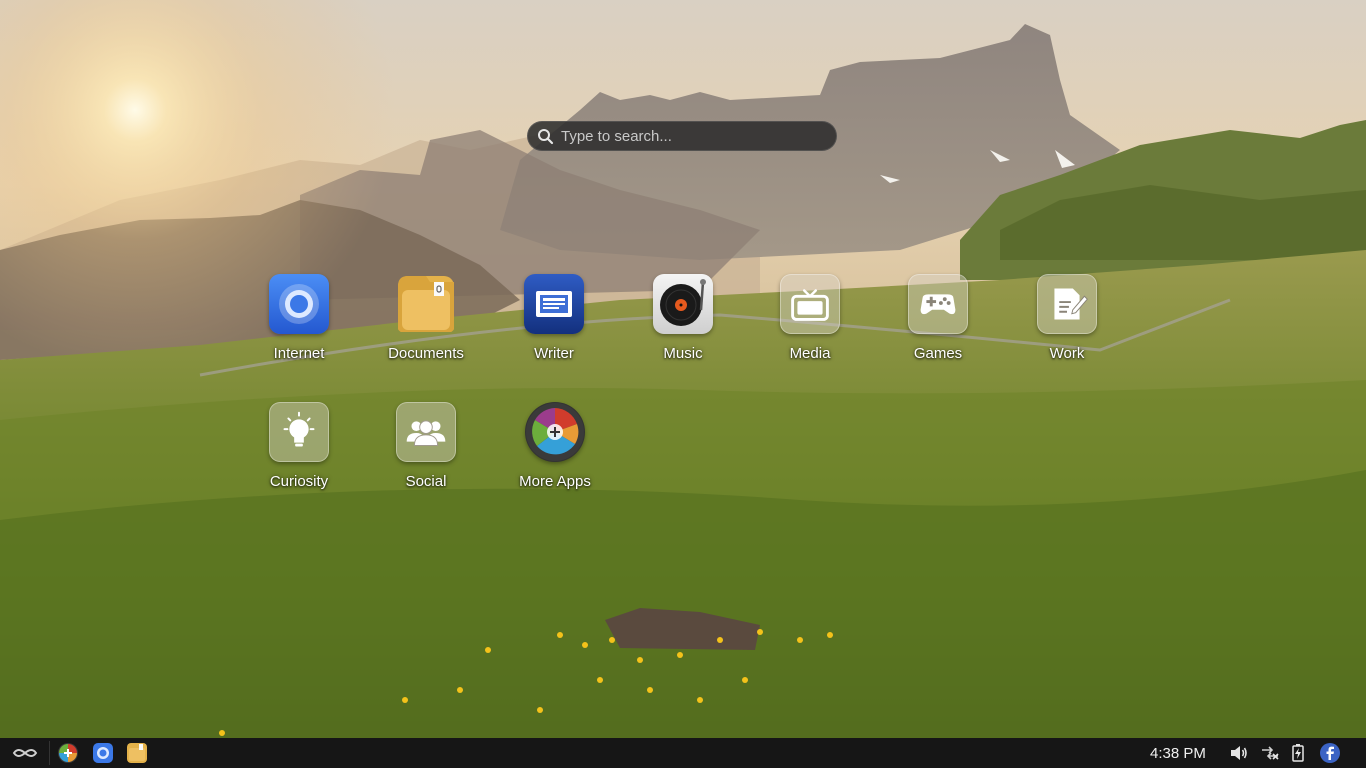 Image resolution: width=1366 pixels, height=768 pixels. I want to click on app-label: Internet, so click(299, 353).